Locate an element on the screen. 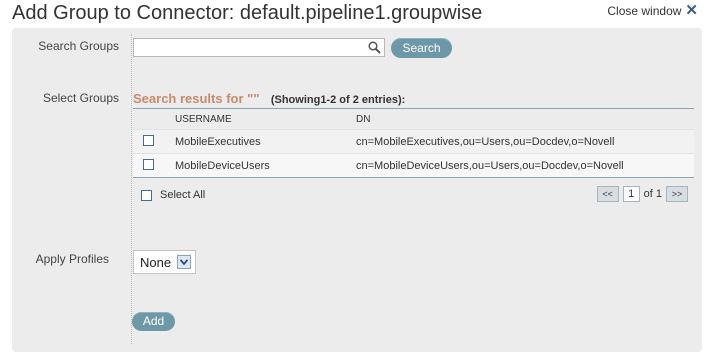 Image resolution: width=710 pixels, height=359 pixels. results-title: Search results for "" is located at coordinates (196, 98).